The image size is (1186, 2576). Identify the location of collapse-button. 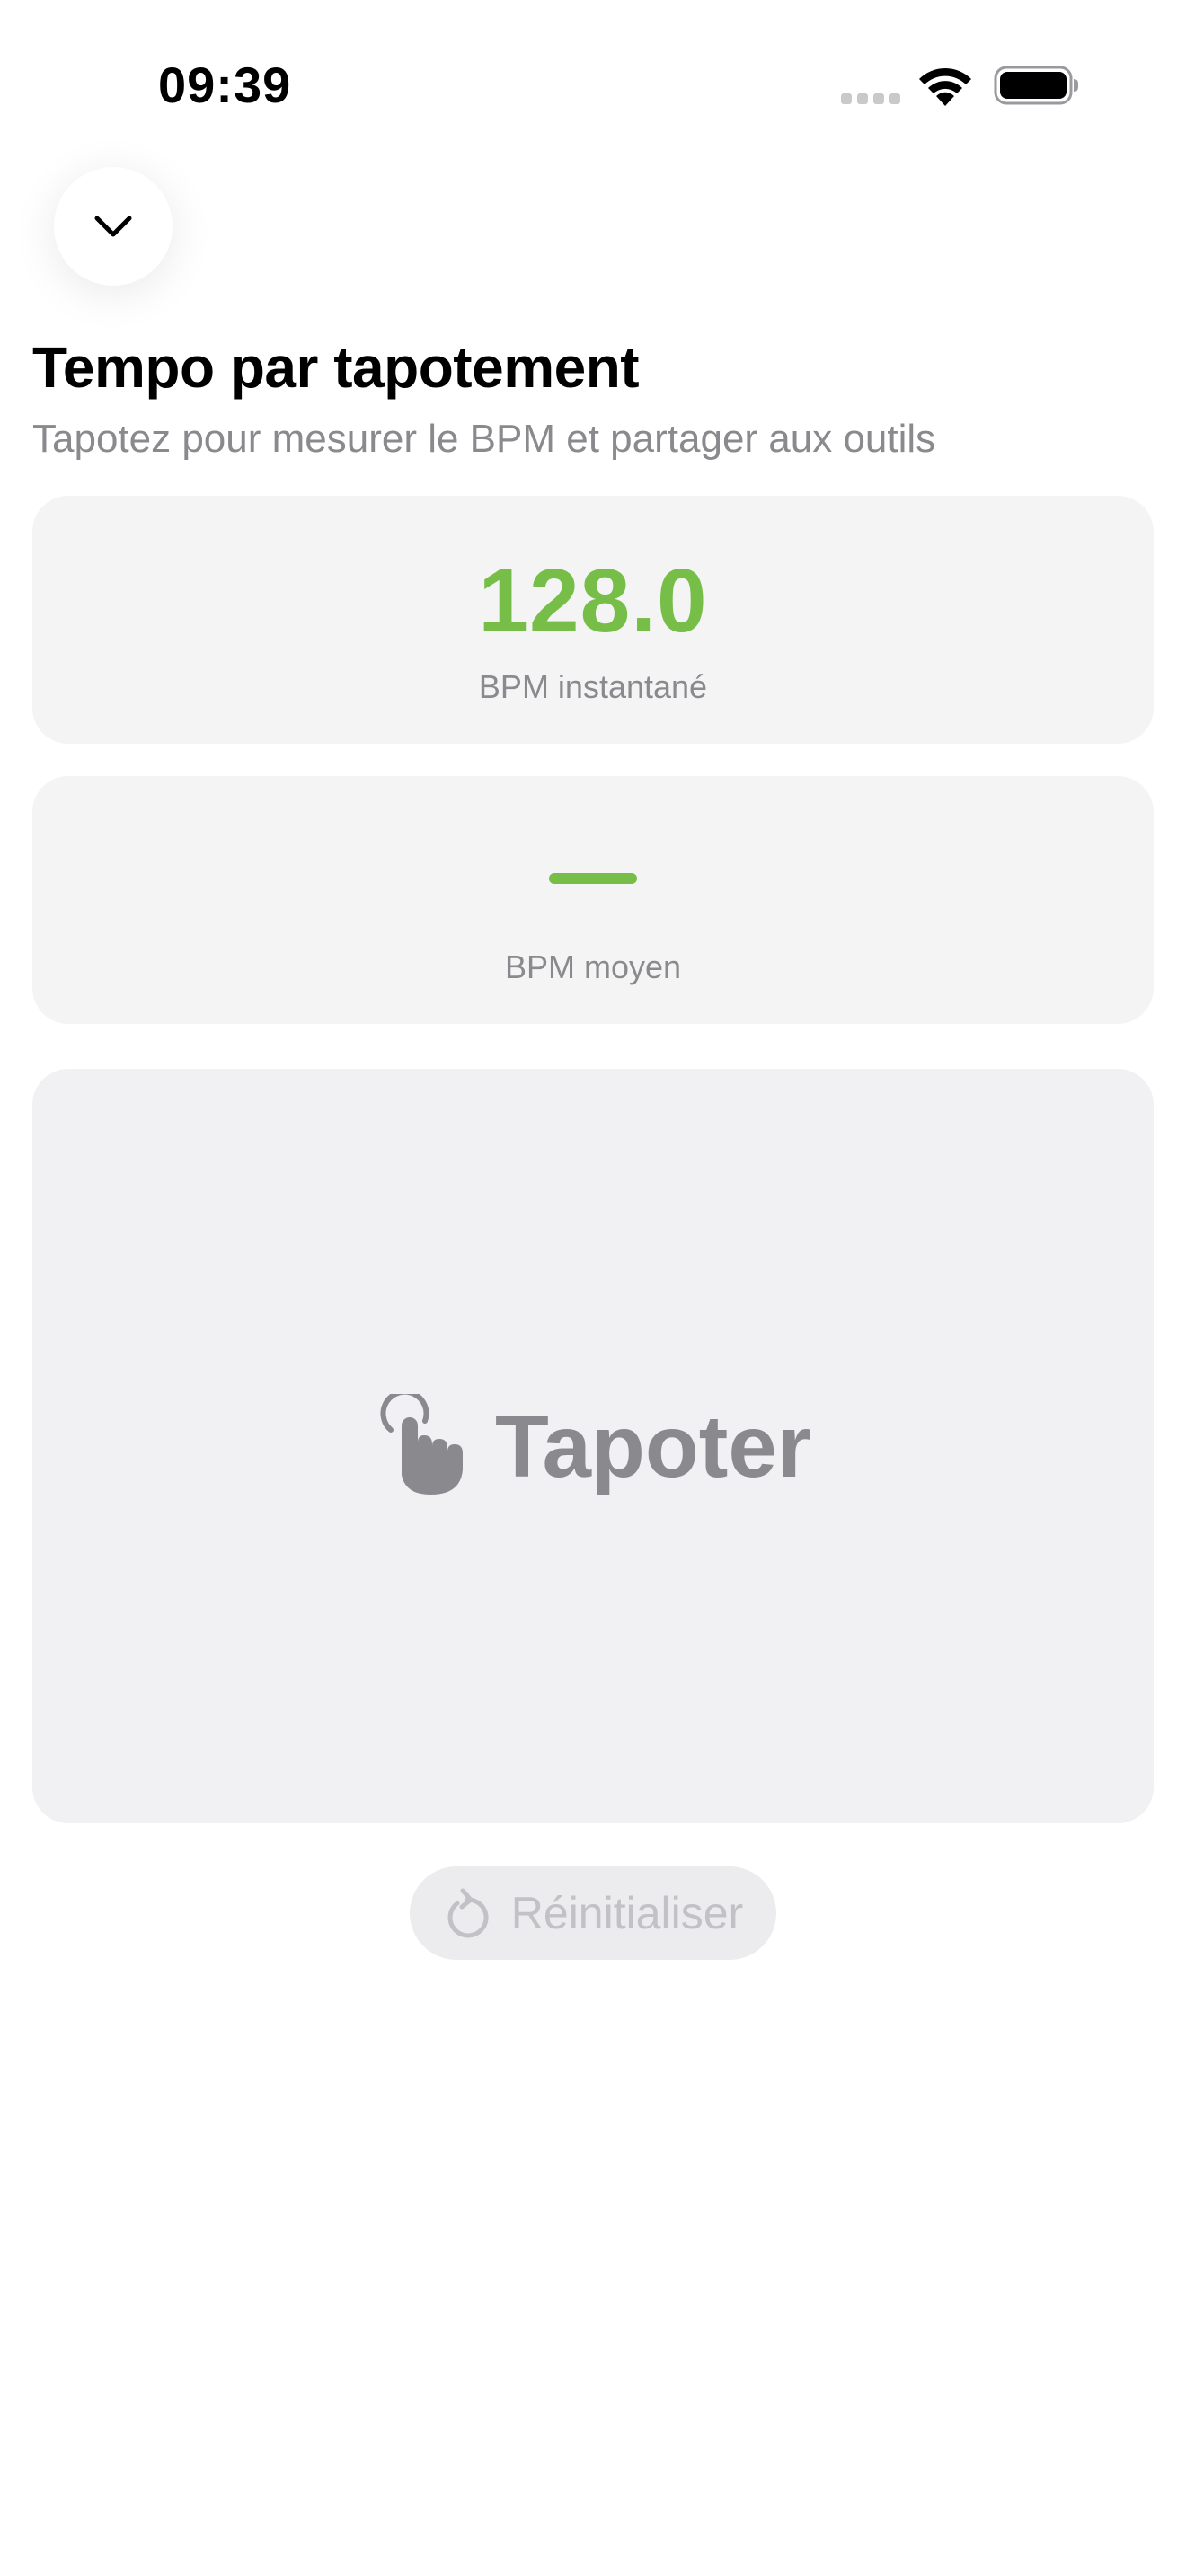
(113, 226).